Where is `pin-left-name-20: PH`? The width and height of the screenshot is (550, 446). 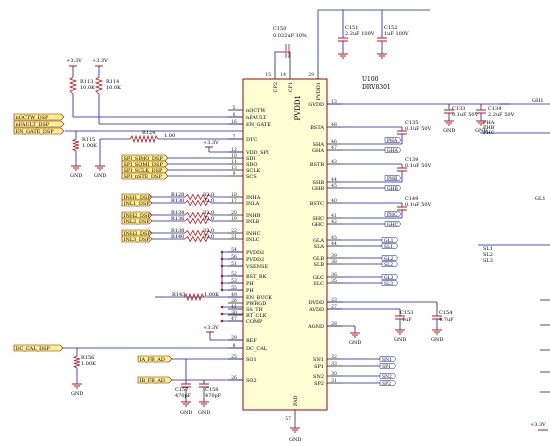
pin-left-name-20: PH is located at coordinates (250, 291).